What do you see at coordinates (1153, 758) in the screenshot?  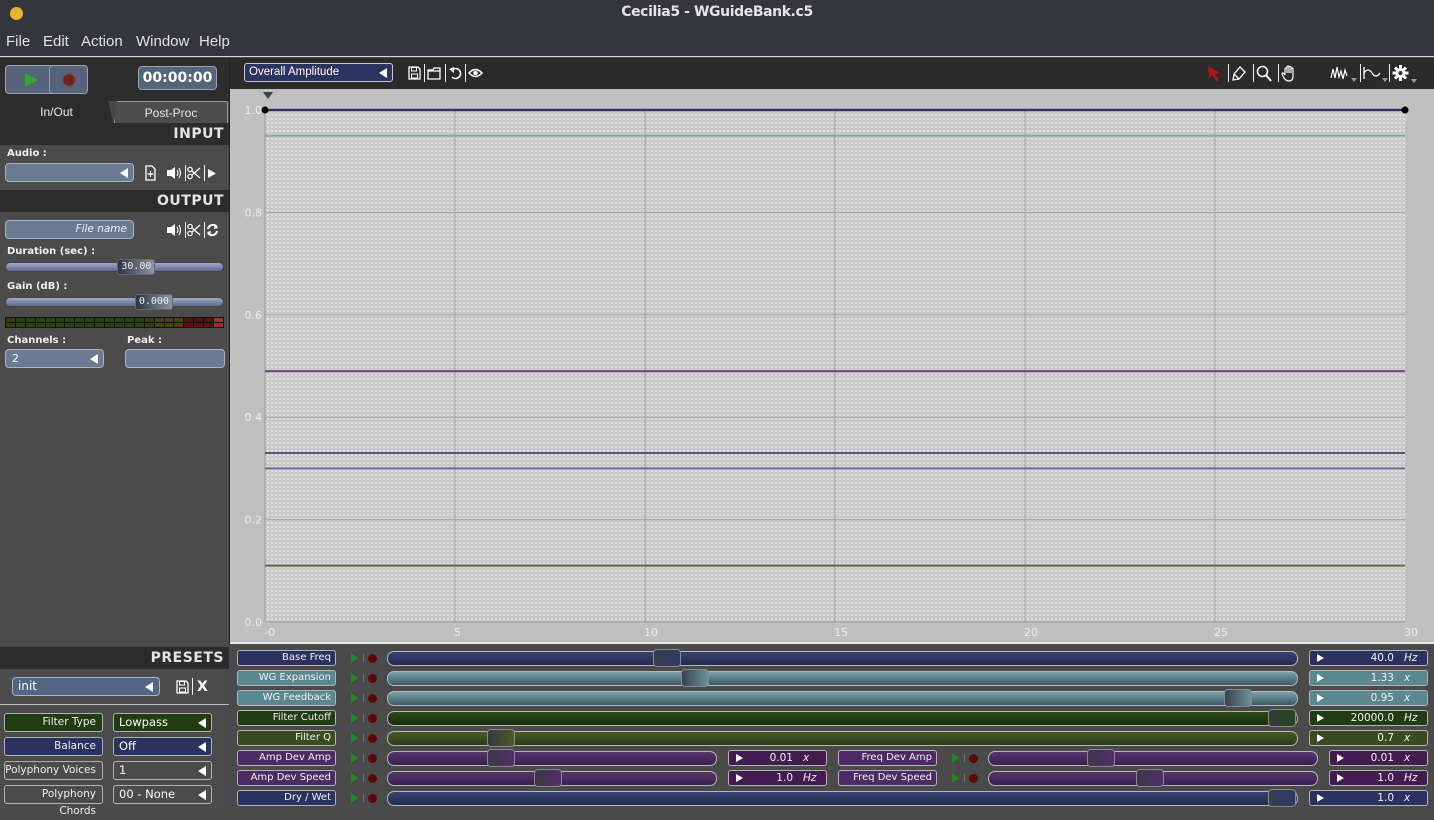 I see `freq-dev-amp-slider` at bounding box center [1153, 758].